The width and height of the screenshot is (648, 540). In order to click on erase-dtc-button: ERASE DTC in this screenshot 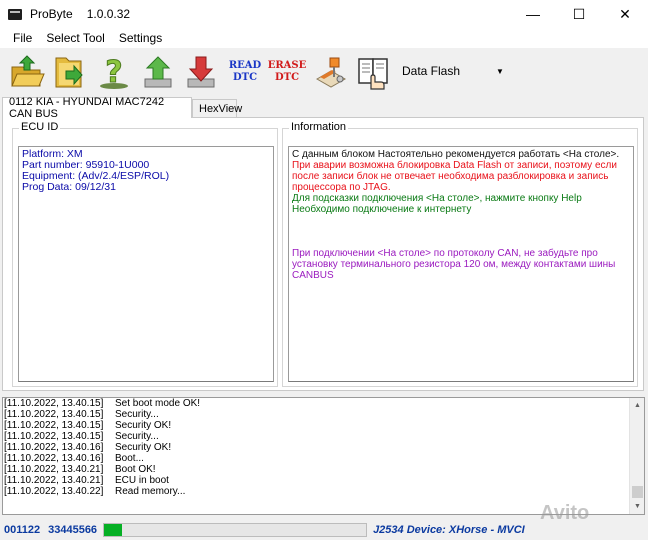, I will do `click(287, 72)`.